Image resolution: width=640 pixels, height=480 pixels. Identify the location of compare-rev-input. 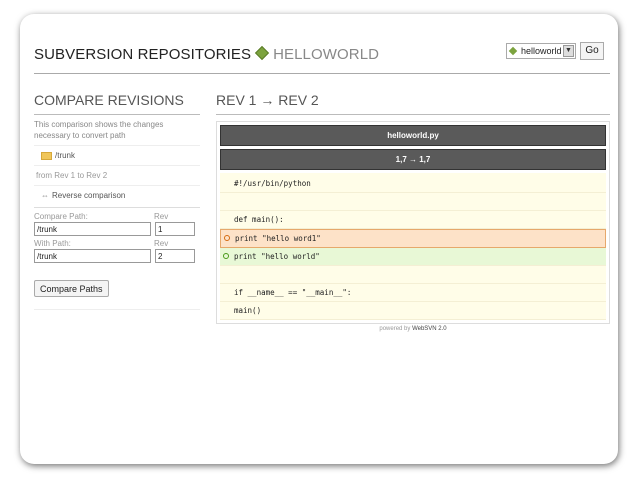
(175, 229).